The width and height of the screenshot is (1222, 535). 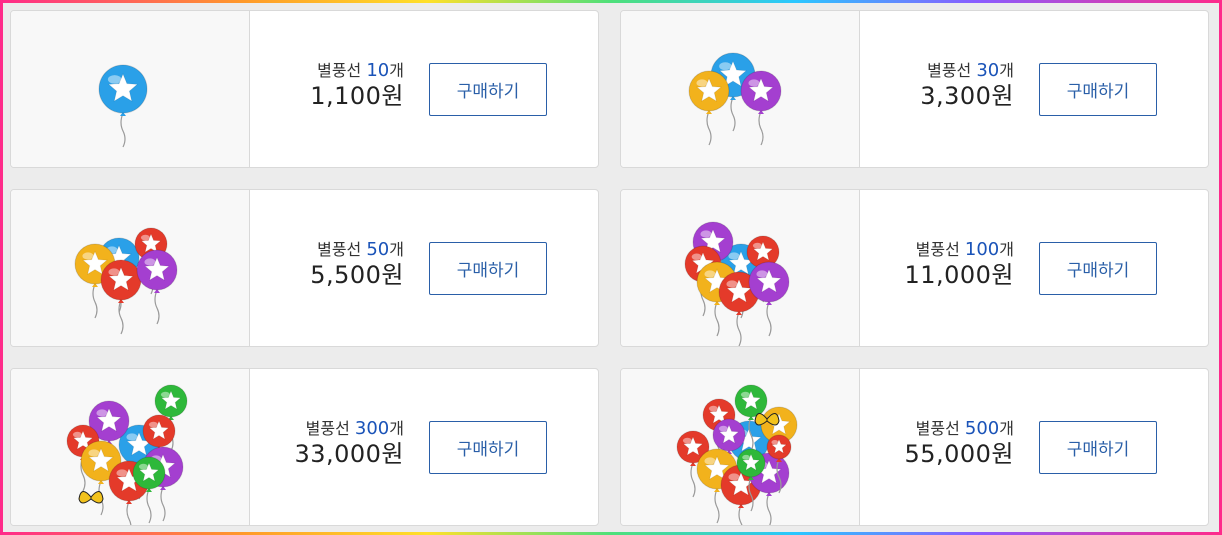 What do you see at coordinates (378, 70) in the screenshot?
I see `product-count: 10` at bounding box center [378, 70].